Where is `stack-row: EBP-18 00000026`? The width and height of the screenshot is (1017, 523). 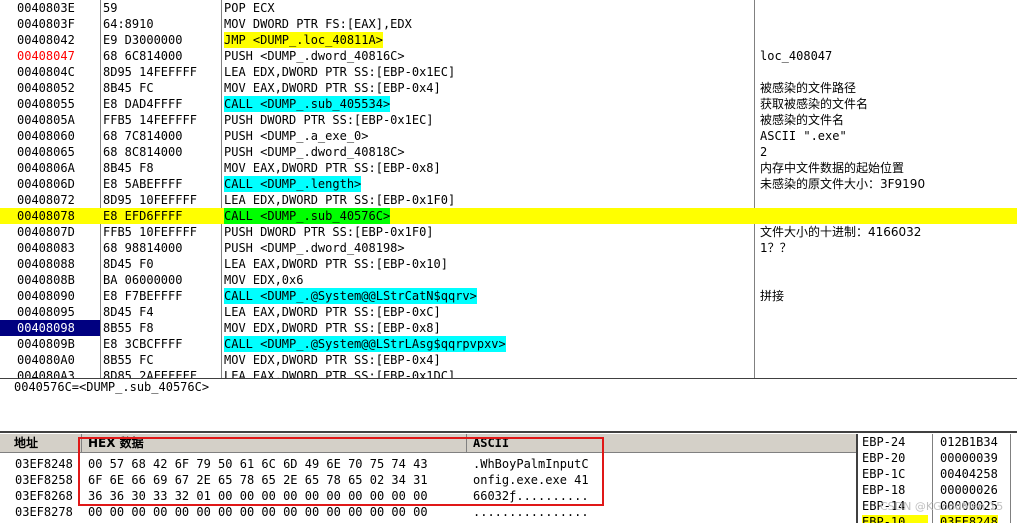 stack-row: EBP-18 00000026 is located at coordinates (937, 490).